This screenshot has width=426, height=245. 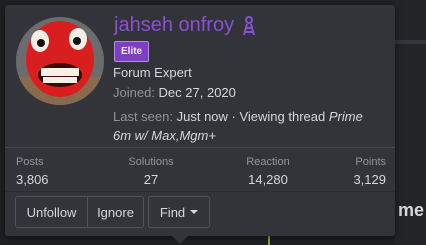 What do you see at coordinates (134, 92) in the screenshot?
I see `joined-label: Joined:` at bounding box center [134, 92].